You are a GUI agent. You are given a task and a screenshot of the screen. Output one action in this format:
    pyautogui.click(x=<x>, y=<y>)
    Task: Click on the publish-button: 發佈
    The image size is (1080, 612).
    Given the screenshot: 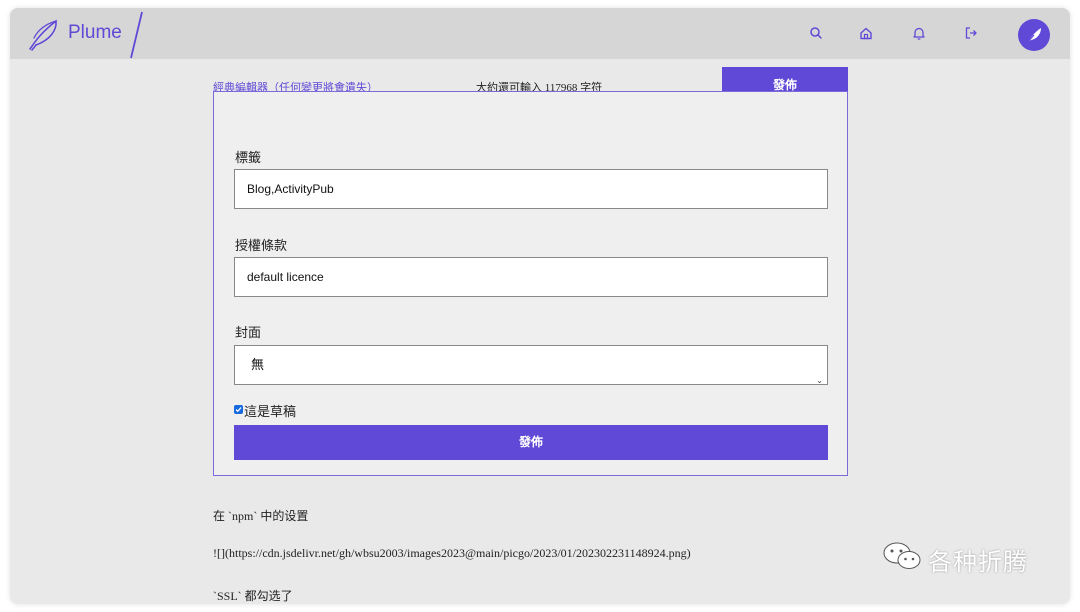 What is the action you would take?
    pyautogui.click(x=531, y=442)
    